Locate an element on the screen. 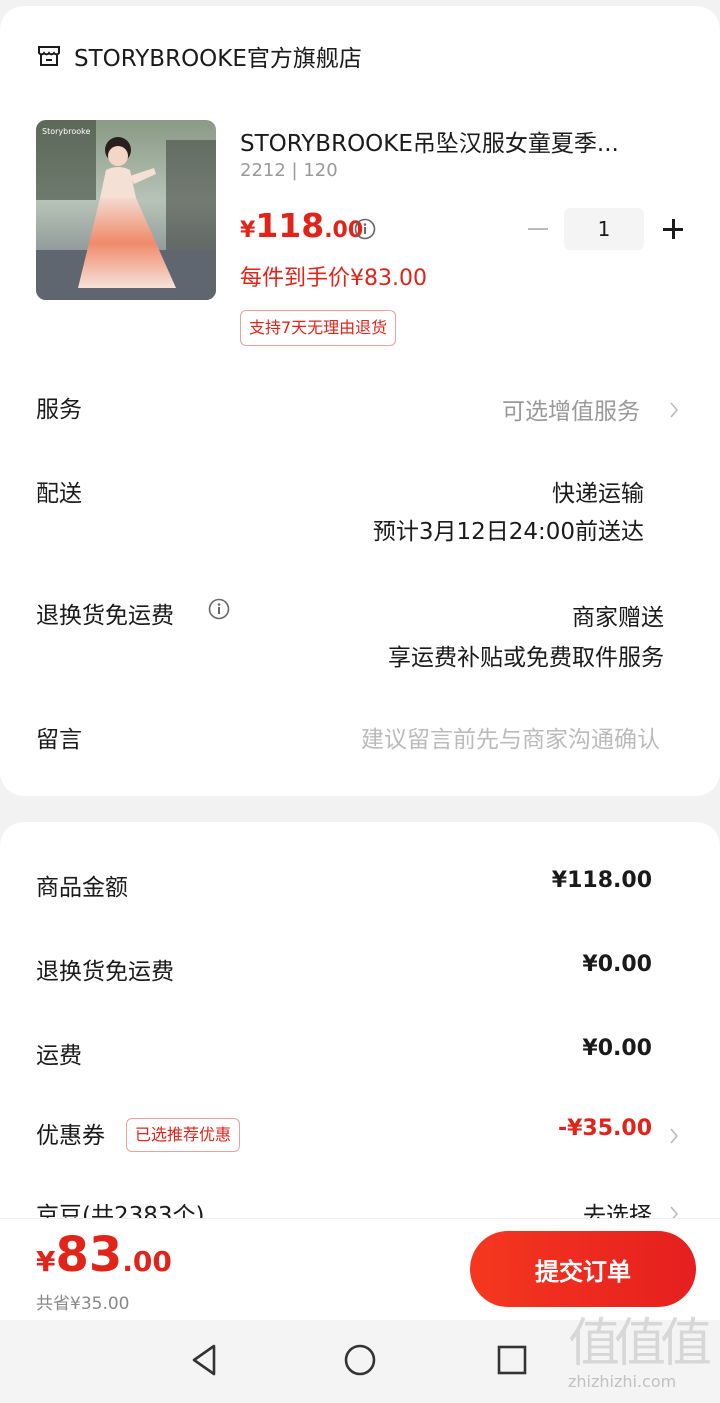  delivery-label: 配送 is located at coordinates (59, 494).